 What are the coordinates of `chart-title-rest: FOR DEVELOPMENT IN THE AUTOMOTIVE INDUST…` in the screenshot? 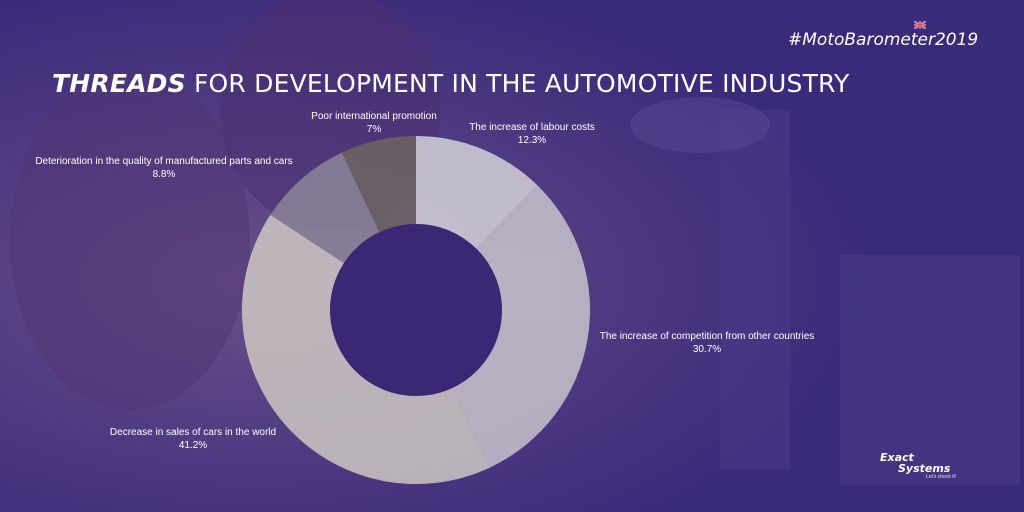 It's located at (517, 83).